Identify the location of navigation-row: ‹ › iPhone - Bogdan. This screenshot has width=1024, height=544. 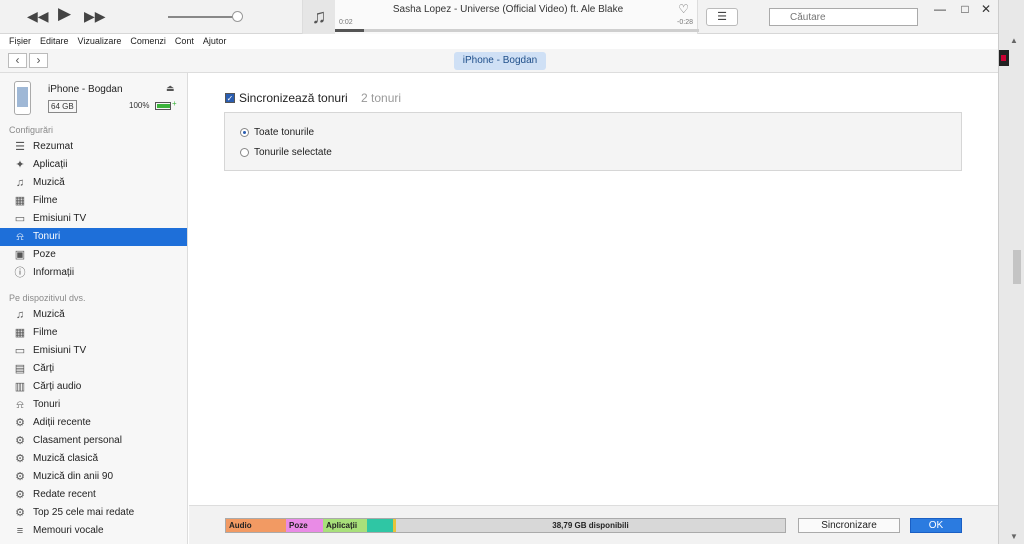
(499, 61).